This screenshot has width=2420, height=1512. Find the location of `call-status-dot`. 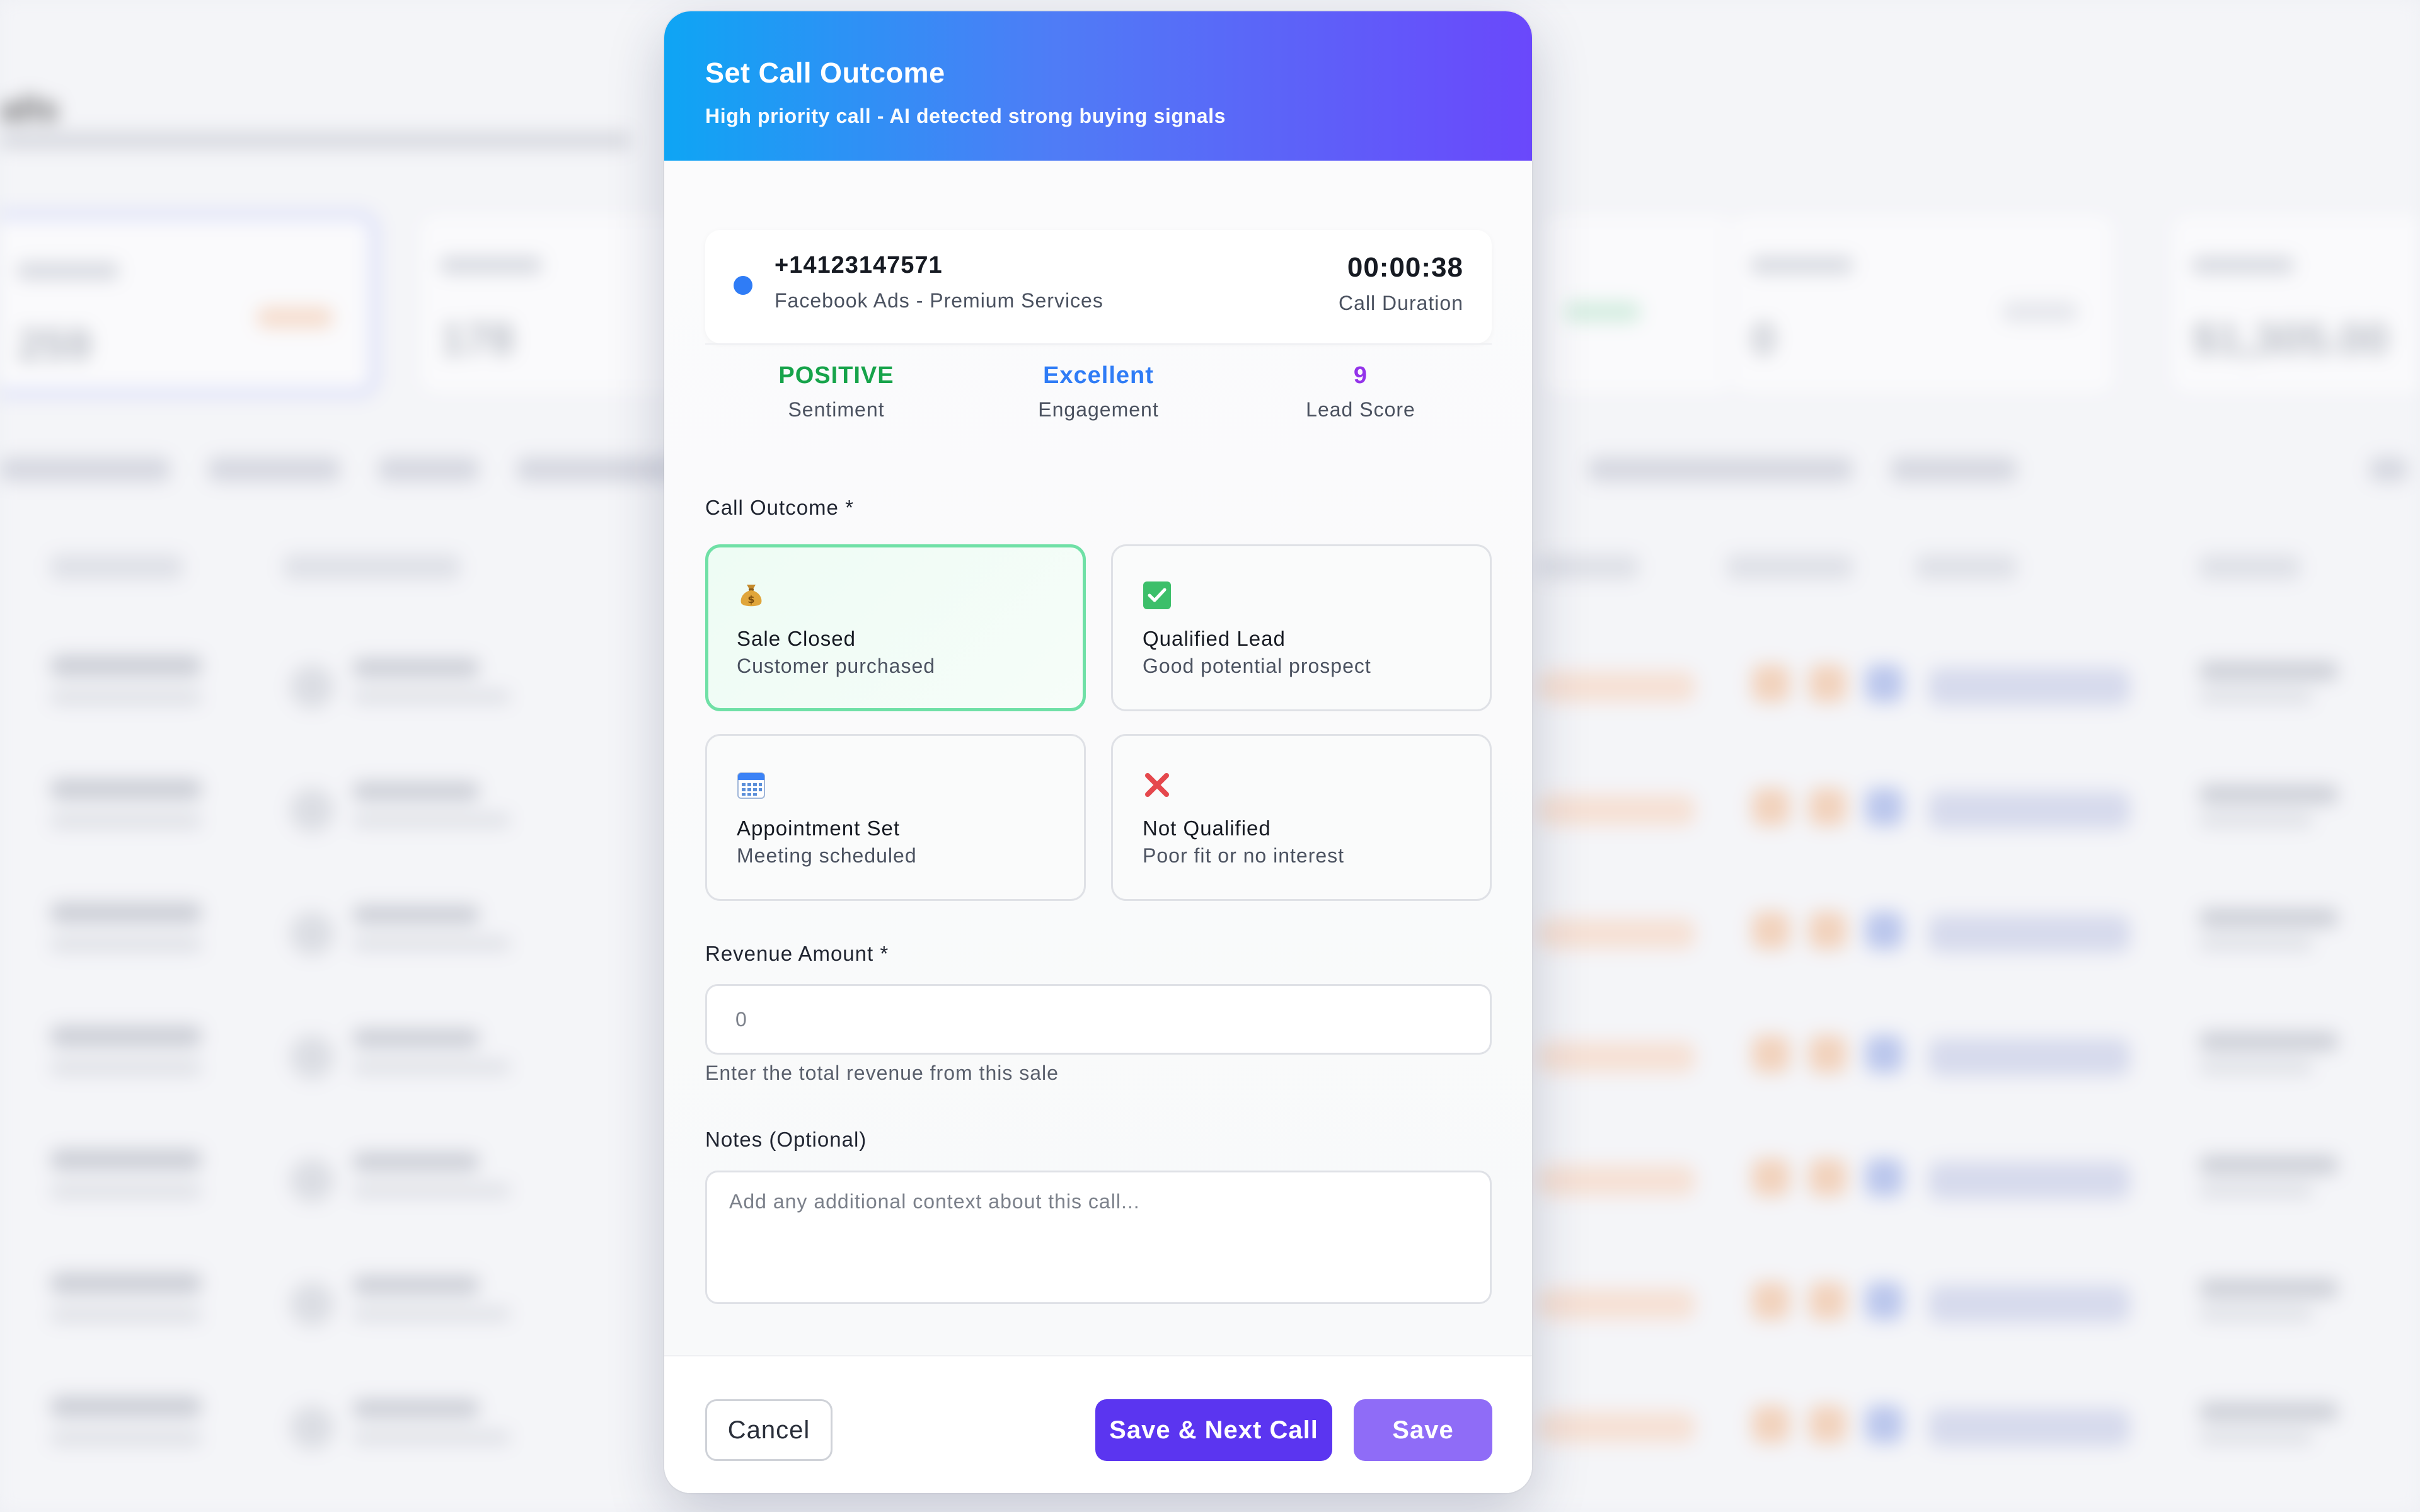

call-status-dot is located at coordinates (743, 285).